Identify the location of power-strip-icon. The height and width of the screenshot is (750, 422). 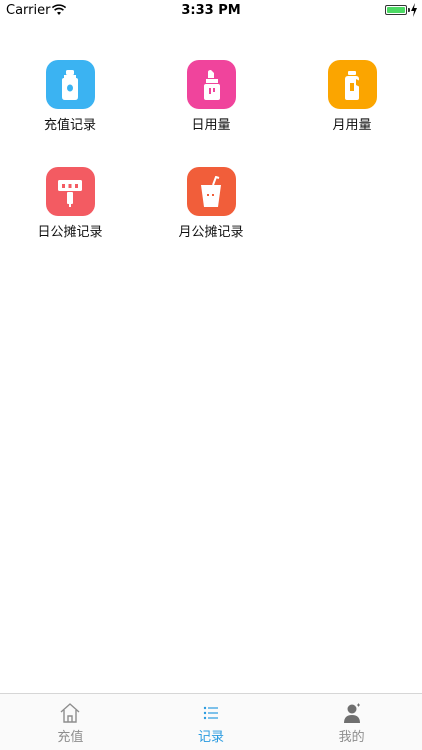
(70, 193).